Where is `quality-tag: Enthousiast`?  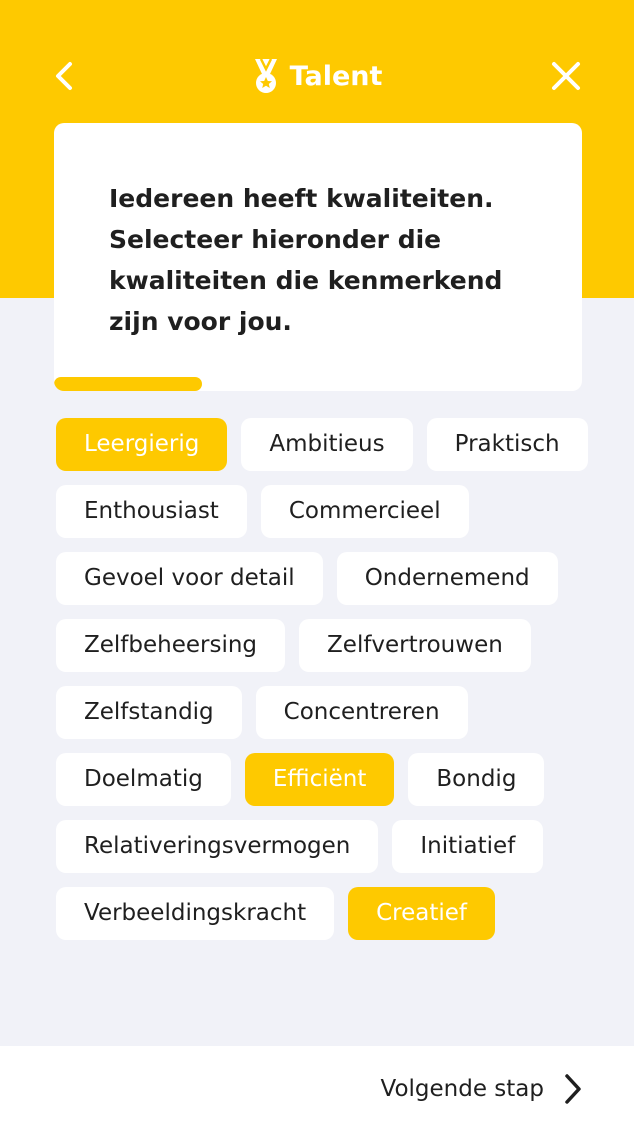
quality-tag: Enthousiast is located at coordinates (151, 511).